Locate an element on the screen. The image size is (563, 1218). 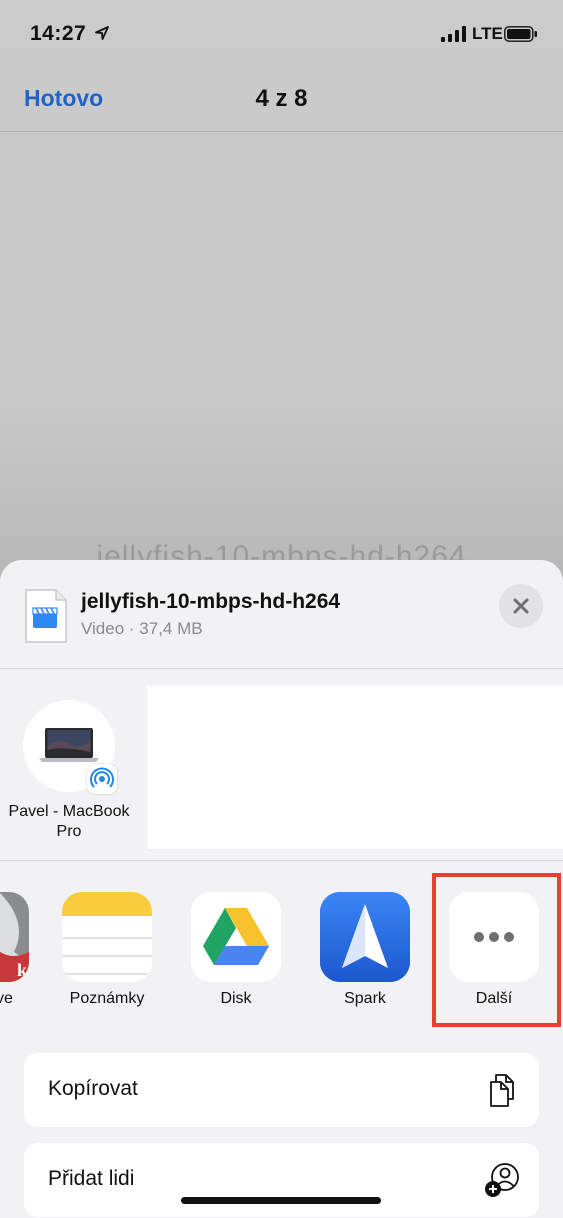
page-title: 4 z 8 is located at coordinates (281, 98).